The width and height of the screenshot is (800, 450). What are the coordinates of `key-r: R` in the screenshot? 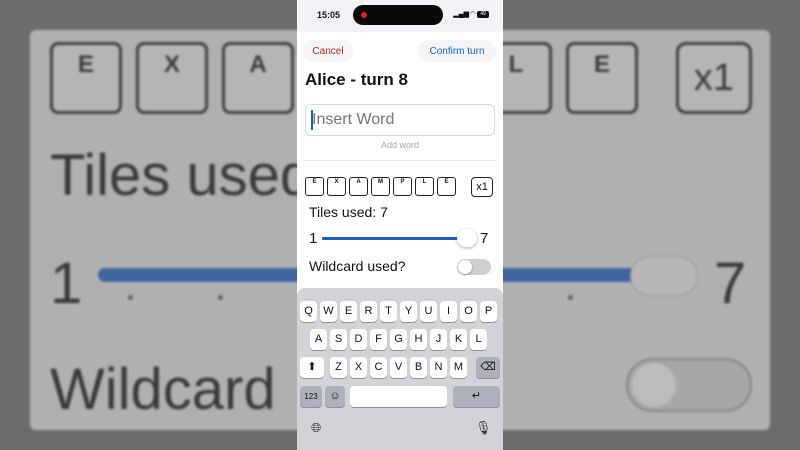 It's located at (368, 311).